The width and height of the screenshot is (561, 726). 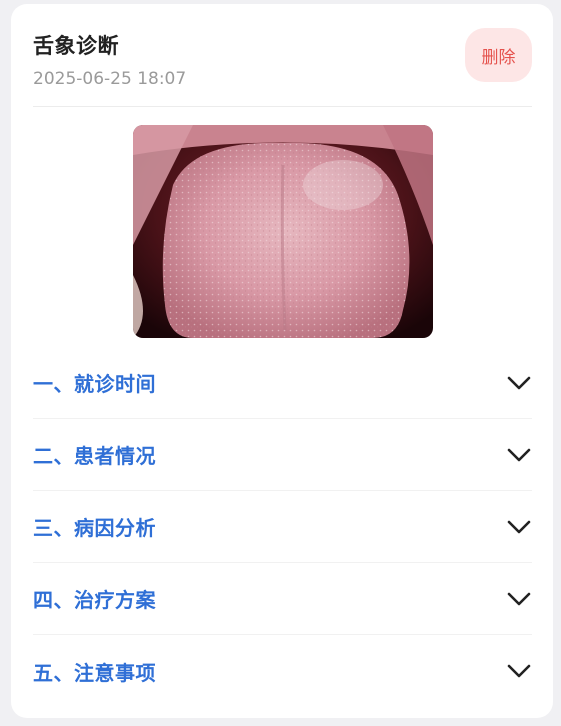 I want to click on section-label: 五、注意事项, so click(x=94, y=672).